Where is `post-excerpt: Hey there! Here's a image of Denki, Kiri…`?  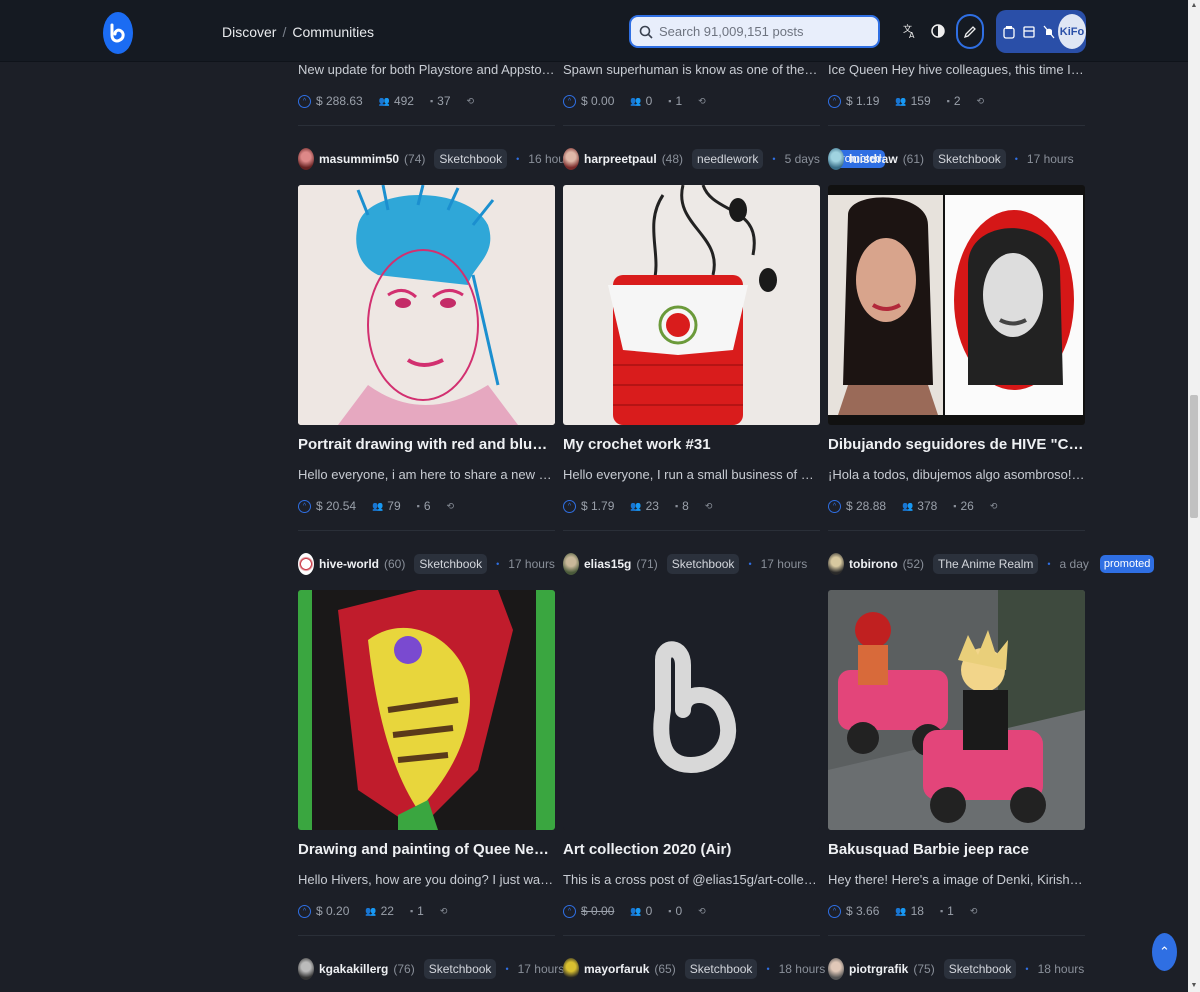 post-excerpt: Hey there! Here's a image of Denki, Kiri… is located at coordinates (956, 879).